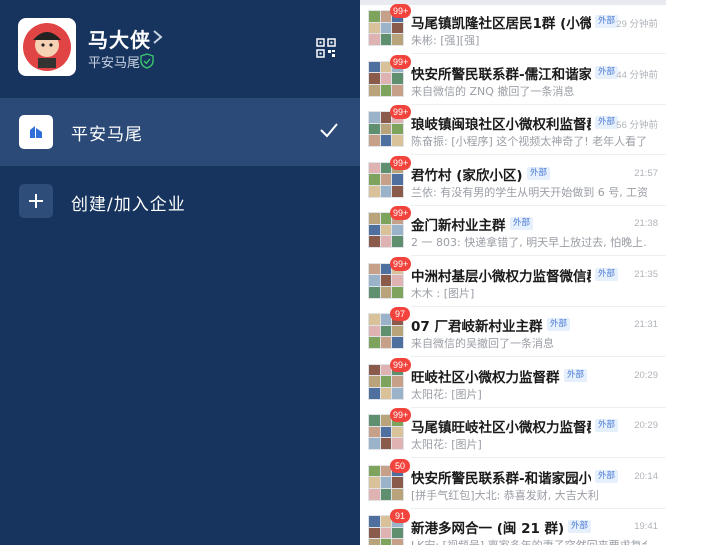 The image size is (726, 545). Describe the element at coordinates (646, 476) in the screenshot. I see `chat-time: 20:14` at that location.